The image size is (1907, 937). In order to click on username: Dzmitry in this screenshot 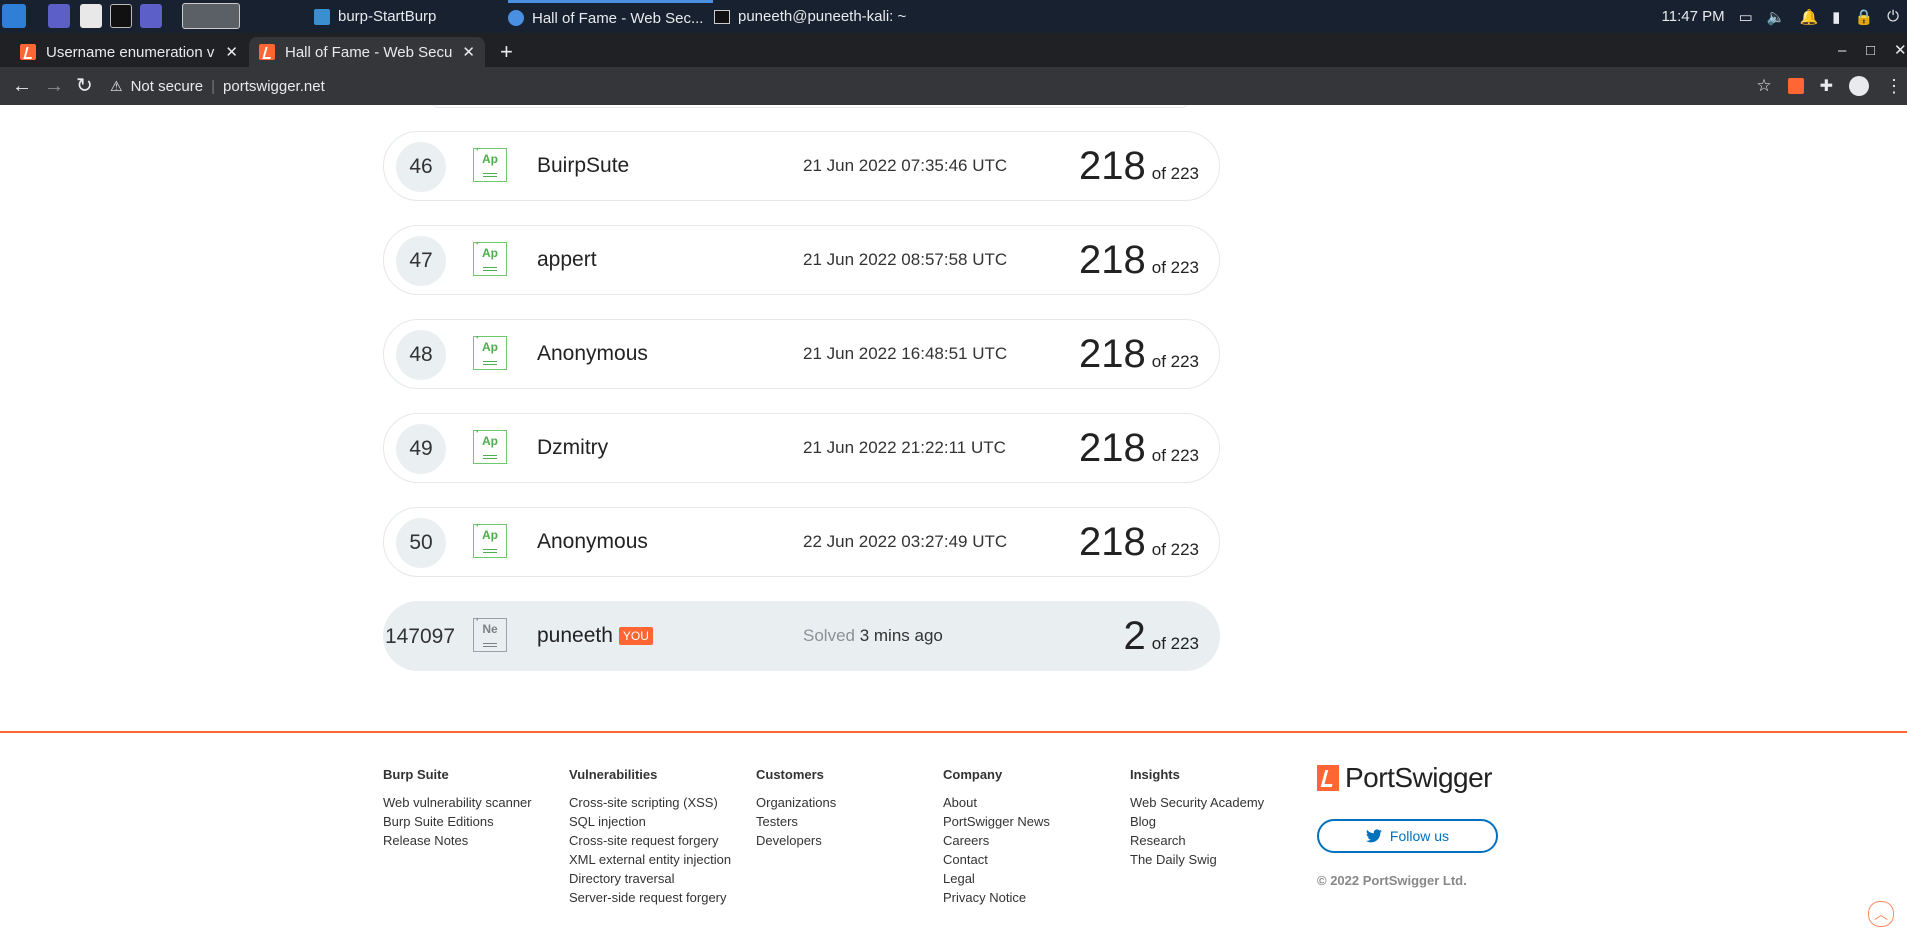, I will do `click(572, 448)`.